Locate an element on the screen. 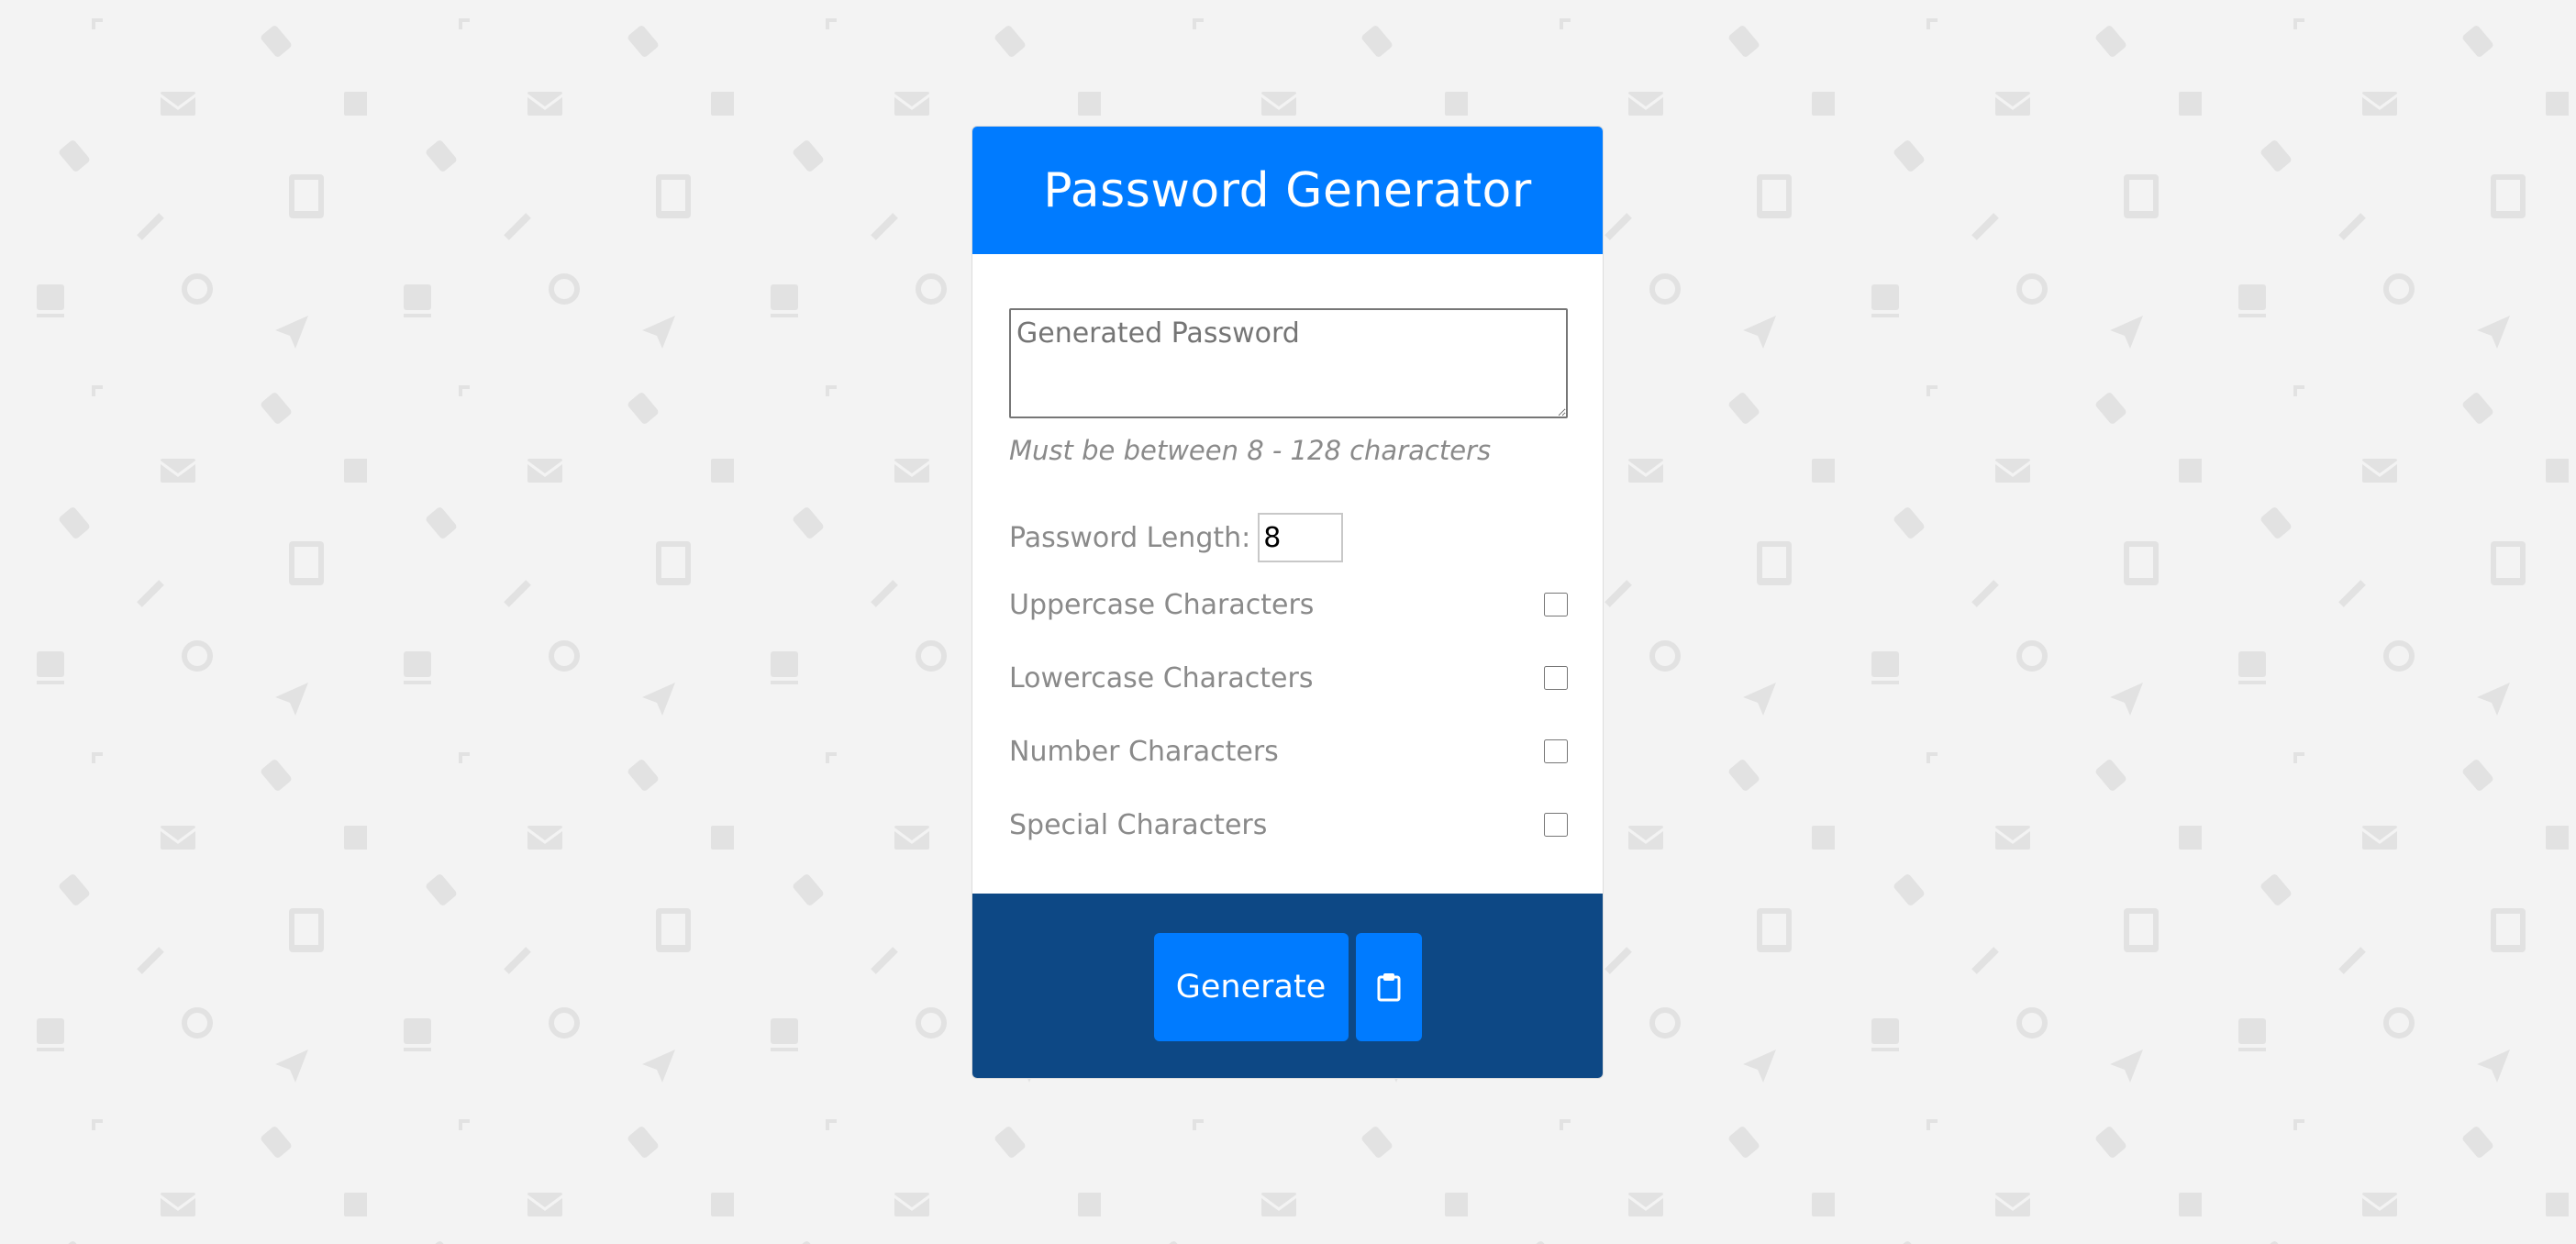 The width and height of the screenshot is (2576, 1244). page-title: Password Generator is located at coordinates (1287, 190).